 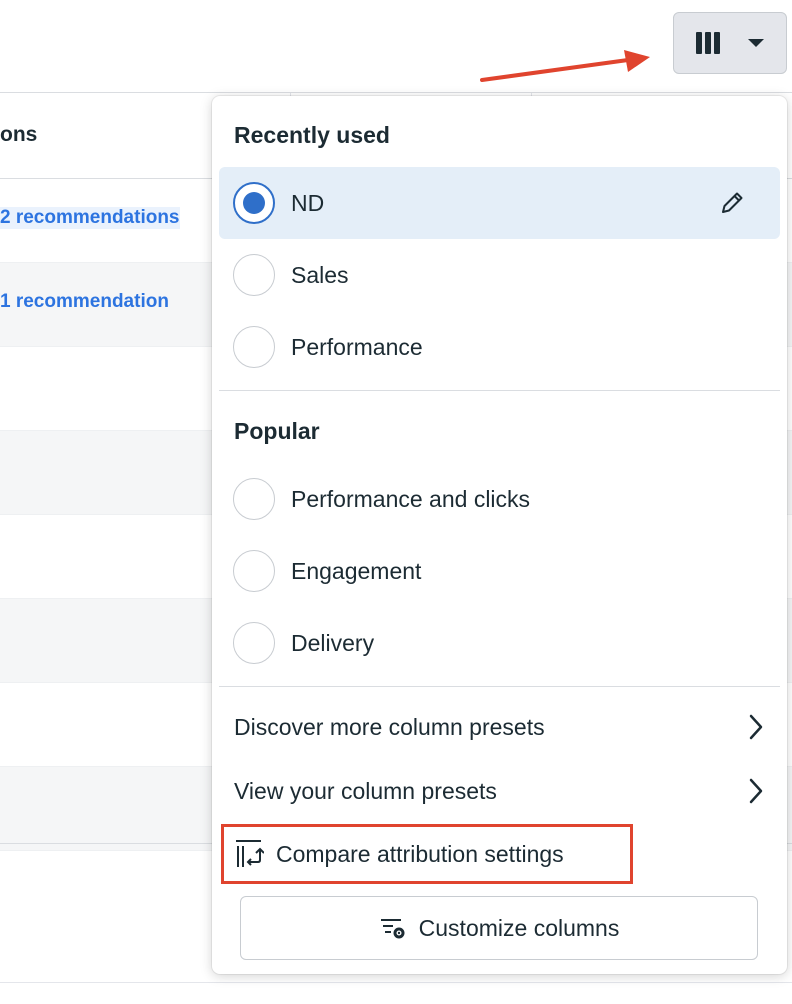 I want to click on preset-option-performance: Performance, so click(x=499, y=347).